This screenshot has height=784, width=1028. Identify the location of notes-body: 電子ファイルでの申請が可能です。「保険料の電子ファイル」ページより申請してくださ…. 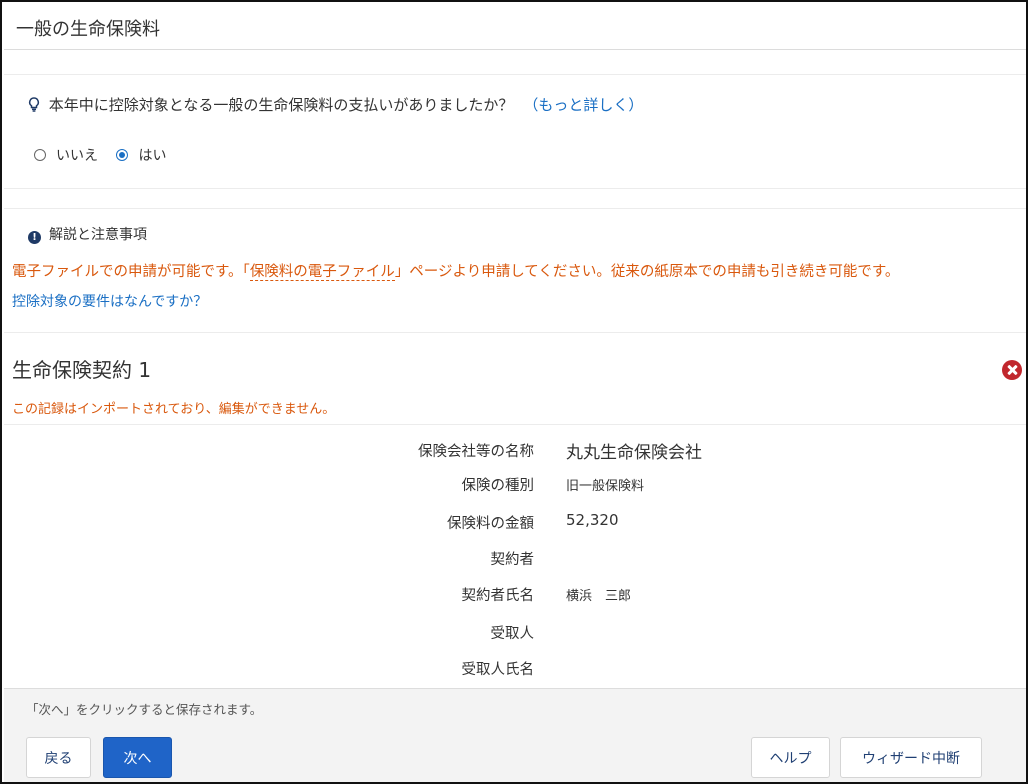
(455, 270).